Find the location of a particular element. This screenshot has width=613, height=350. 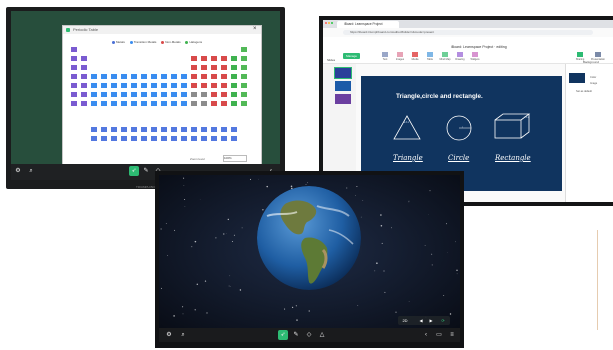

props-item-image: Image is located at coordinates (593, 83).